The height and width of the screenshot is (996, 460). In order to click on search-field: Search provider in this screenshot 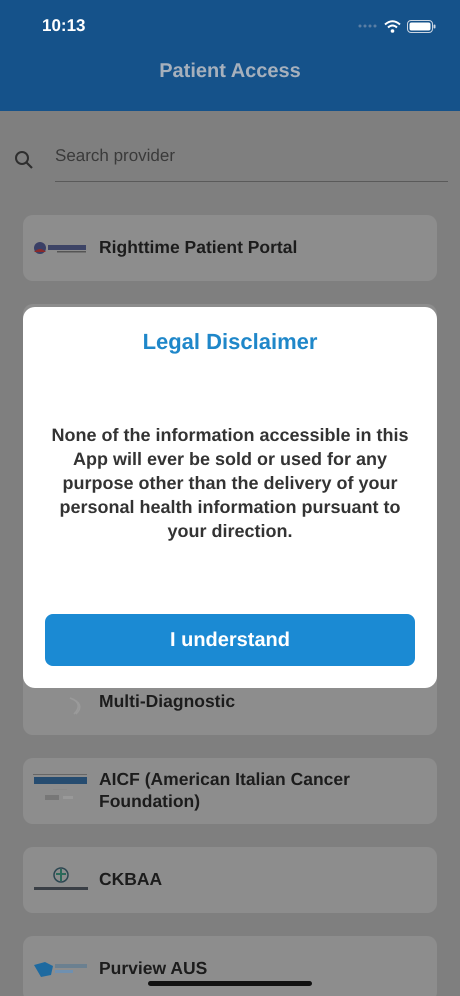, I will do `click(251, 160)`.